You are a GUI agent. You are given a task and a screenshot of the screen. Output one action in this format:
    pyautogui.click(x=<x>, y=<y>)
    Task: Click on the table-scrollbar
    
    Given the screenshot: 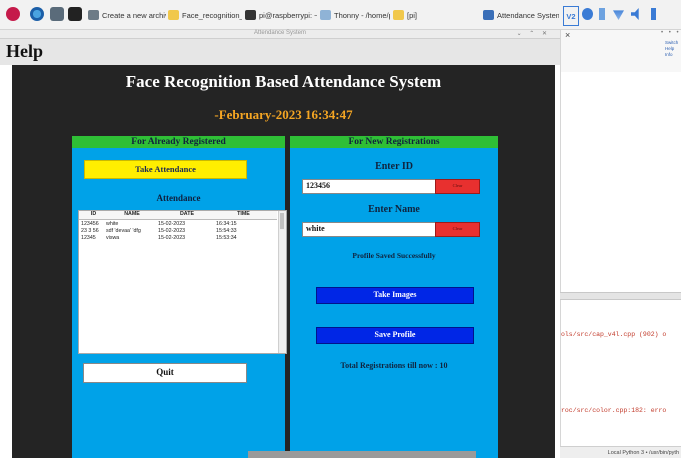 What is the action you would take?
    pyautogui.click(x=282, y=282)
    